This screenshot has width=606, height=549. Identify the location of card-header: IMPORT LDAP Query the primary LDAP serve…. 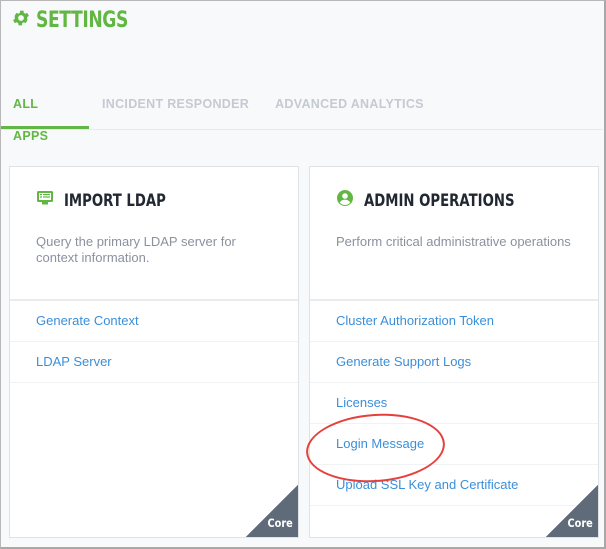
(154, 234).